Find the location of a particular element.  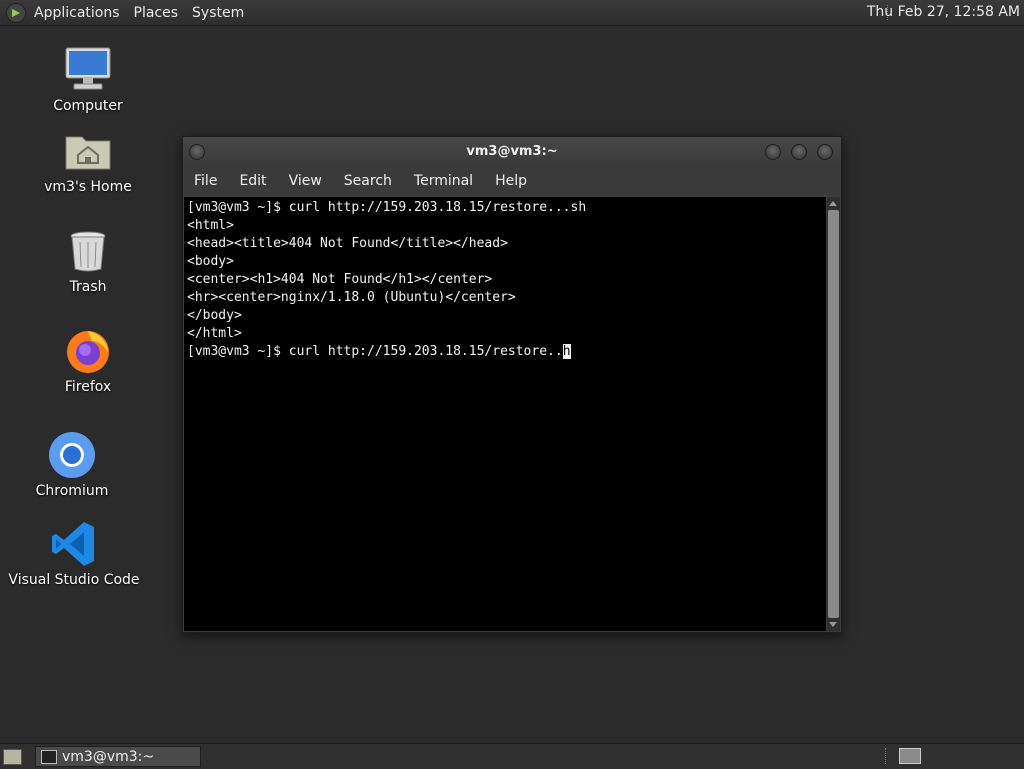

applications-menu: Applications is located at coordinates (77, 13).